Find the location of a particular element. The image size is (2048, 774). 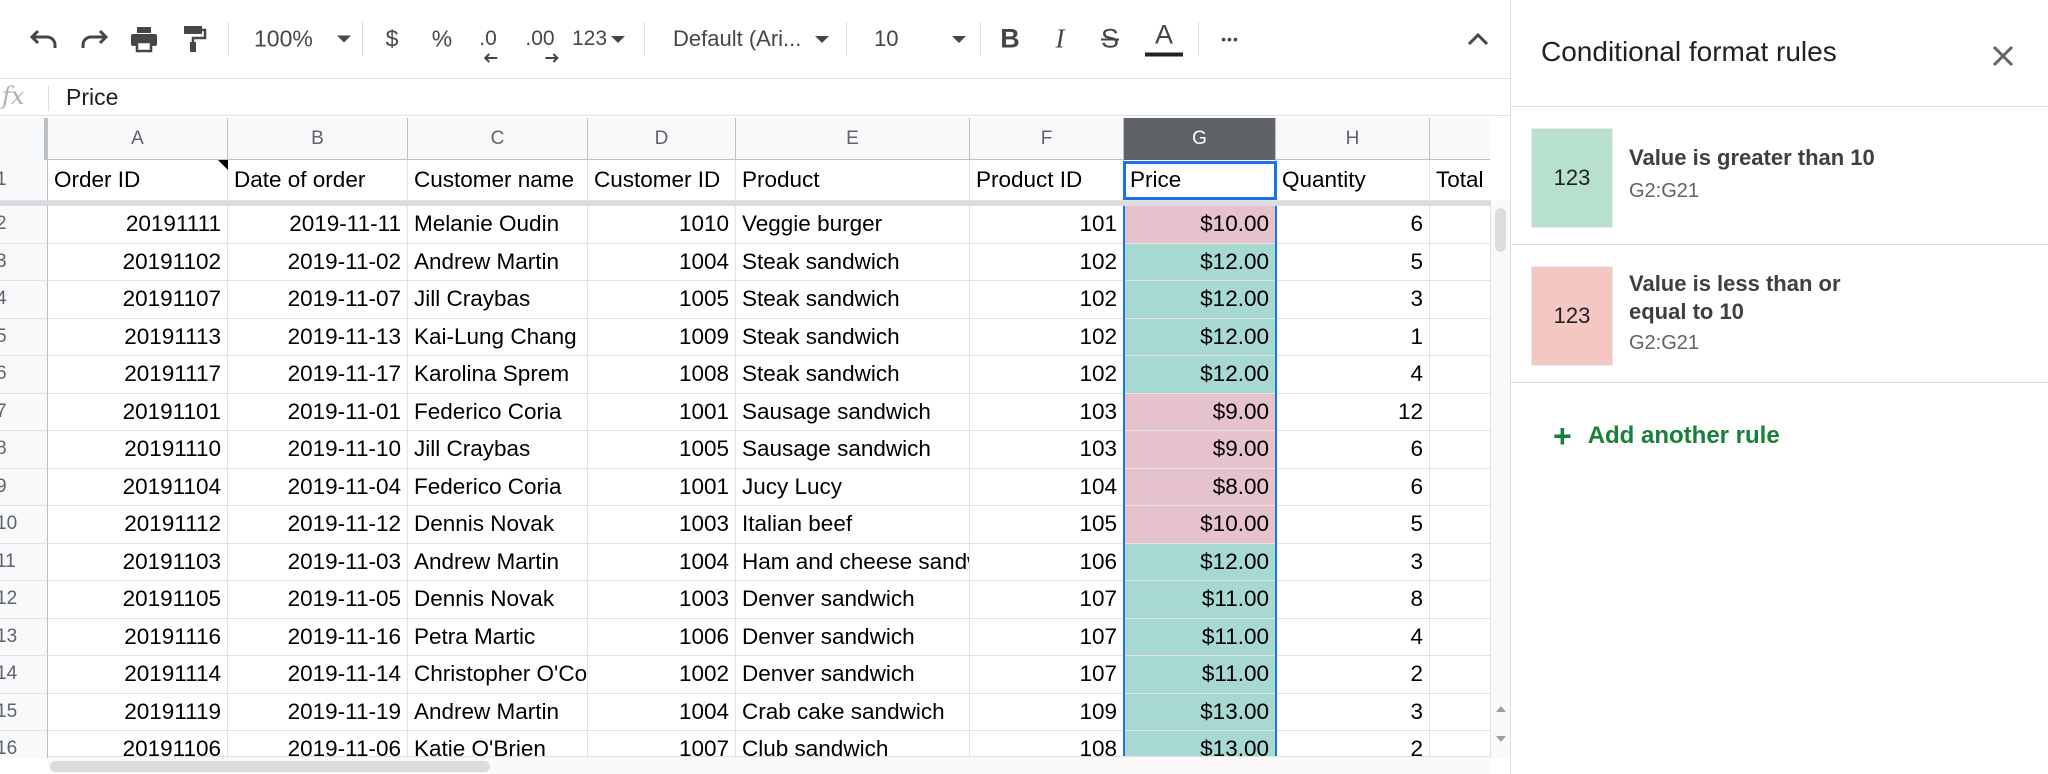

table-cell: 2019-11-13 is located at coordinates (318, 337).